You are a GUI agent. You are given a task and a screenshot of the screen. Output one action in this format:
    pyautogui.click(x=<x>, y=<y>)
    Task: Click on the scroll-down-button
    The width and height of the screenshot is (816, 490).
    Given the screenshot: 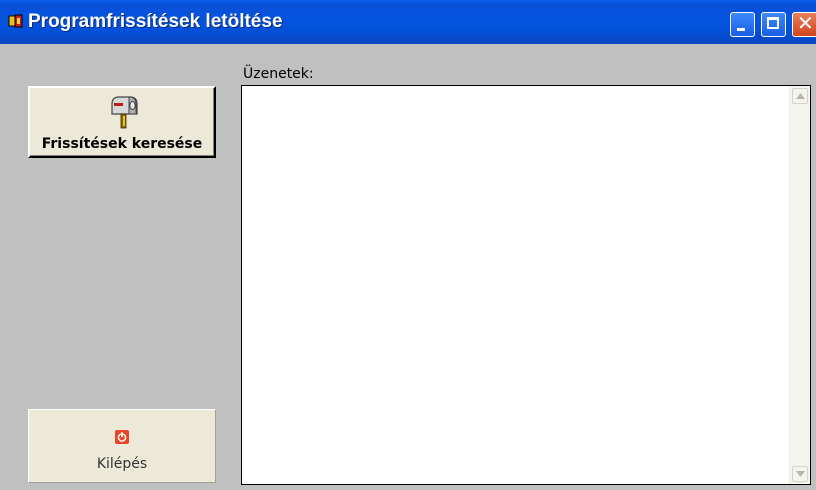 What is the action you would take?
    pyautogui.click(x=800, y=474)
    